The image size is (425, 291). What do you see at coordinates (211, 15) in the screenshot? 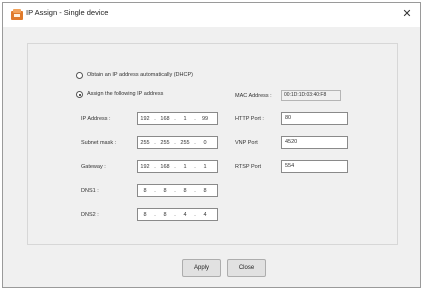
I see `title-bar: IP Assign - Single device ✕` at bounding box center [211, 15].